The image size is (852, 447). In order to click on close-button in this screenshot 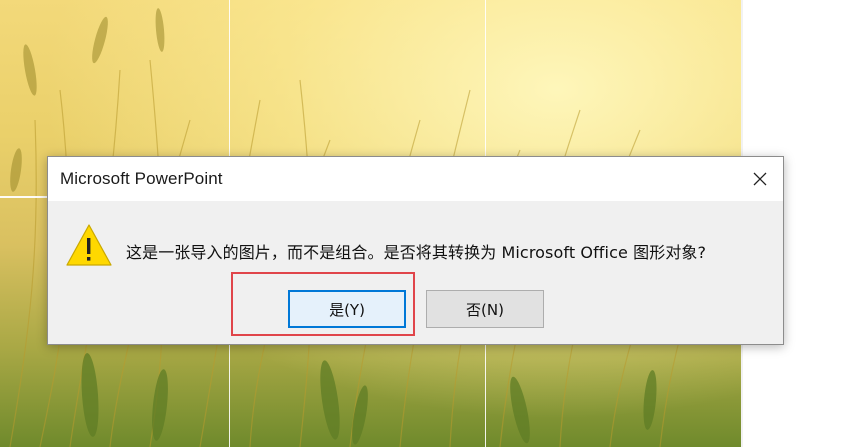, I will do `click(760, 179)`.